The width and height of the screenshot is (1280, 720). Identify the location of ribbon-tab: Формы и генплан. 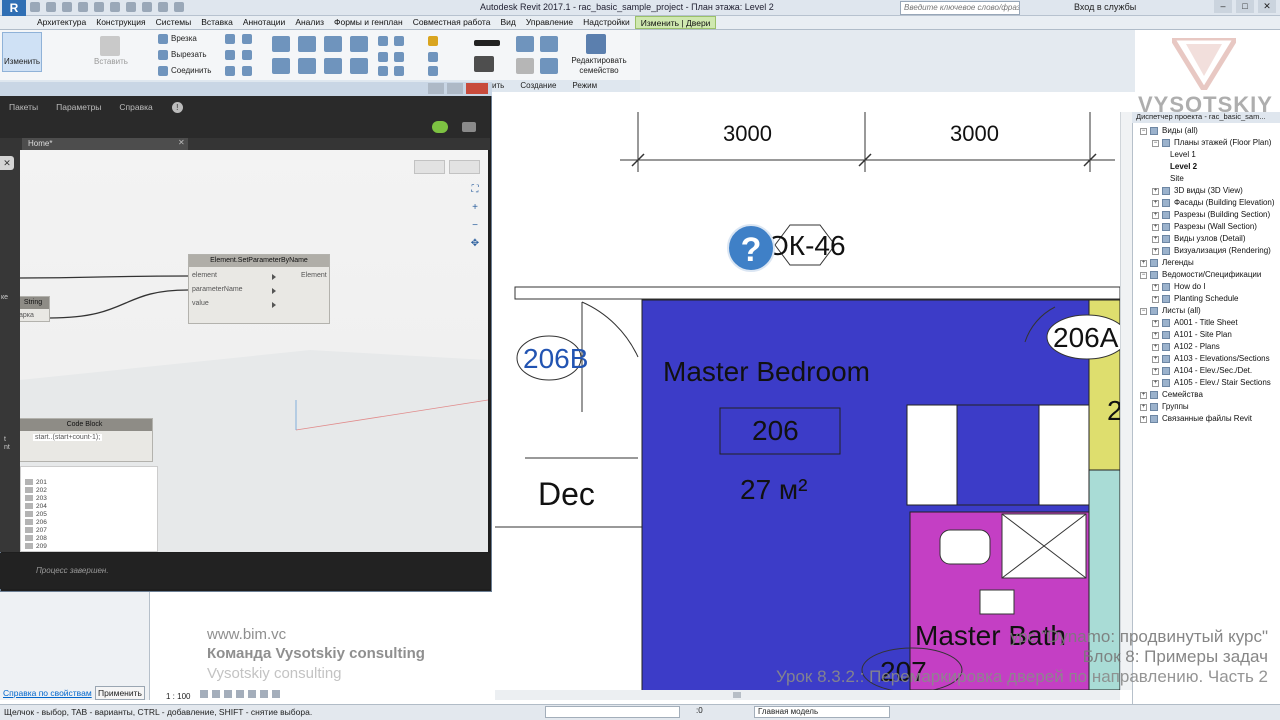
(368, 22).